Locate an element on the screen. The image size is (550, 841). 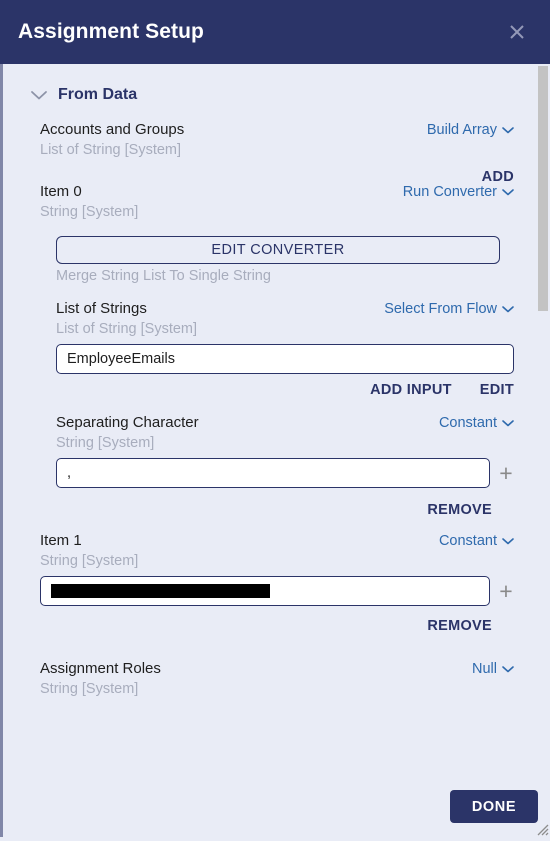
separating-character-label: Separating Character is located at coordinates (127, 422).